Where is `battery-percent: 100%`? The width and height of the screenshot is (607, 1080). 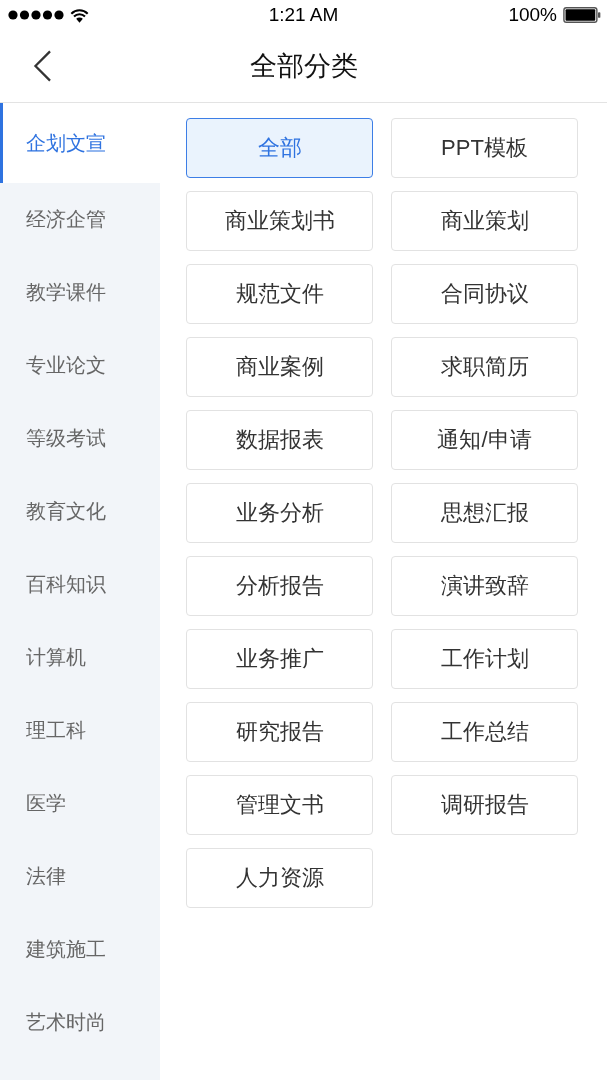
battery-percent: 100% is located at coordinates (532, 15).